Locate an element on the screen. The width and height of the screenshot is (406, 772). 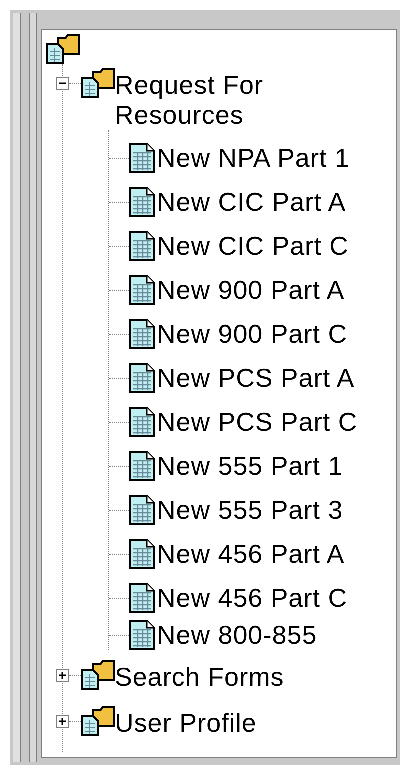
tree-item: Search Forms is located at coordinates (210, 677).